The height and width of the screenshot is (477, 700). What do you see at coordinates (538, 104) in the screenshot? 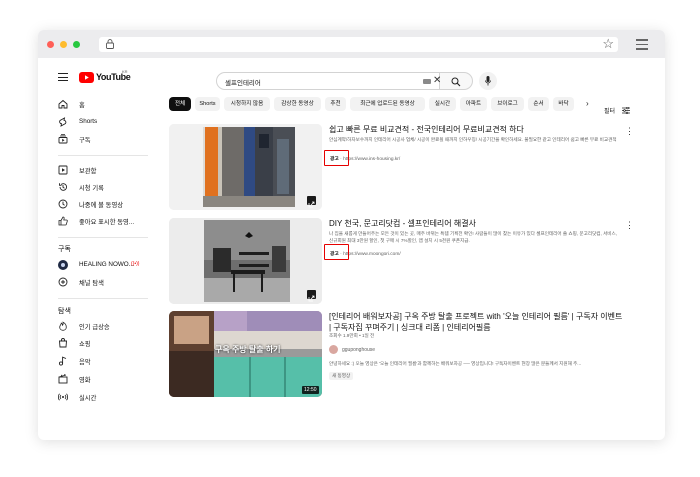
I see `chip-order: 순서` at bounding box center [538, 104].